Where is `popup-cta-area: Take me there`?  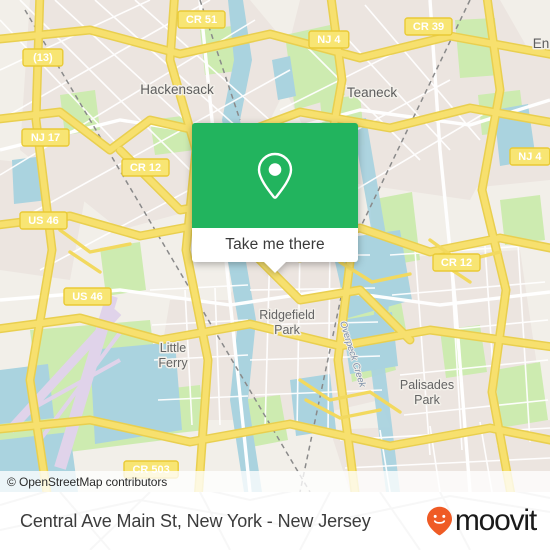
popup-cta-area: Take me there is located at coordinates (275, 245).